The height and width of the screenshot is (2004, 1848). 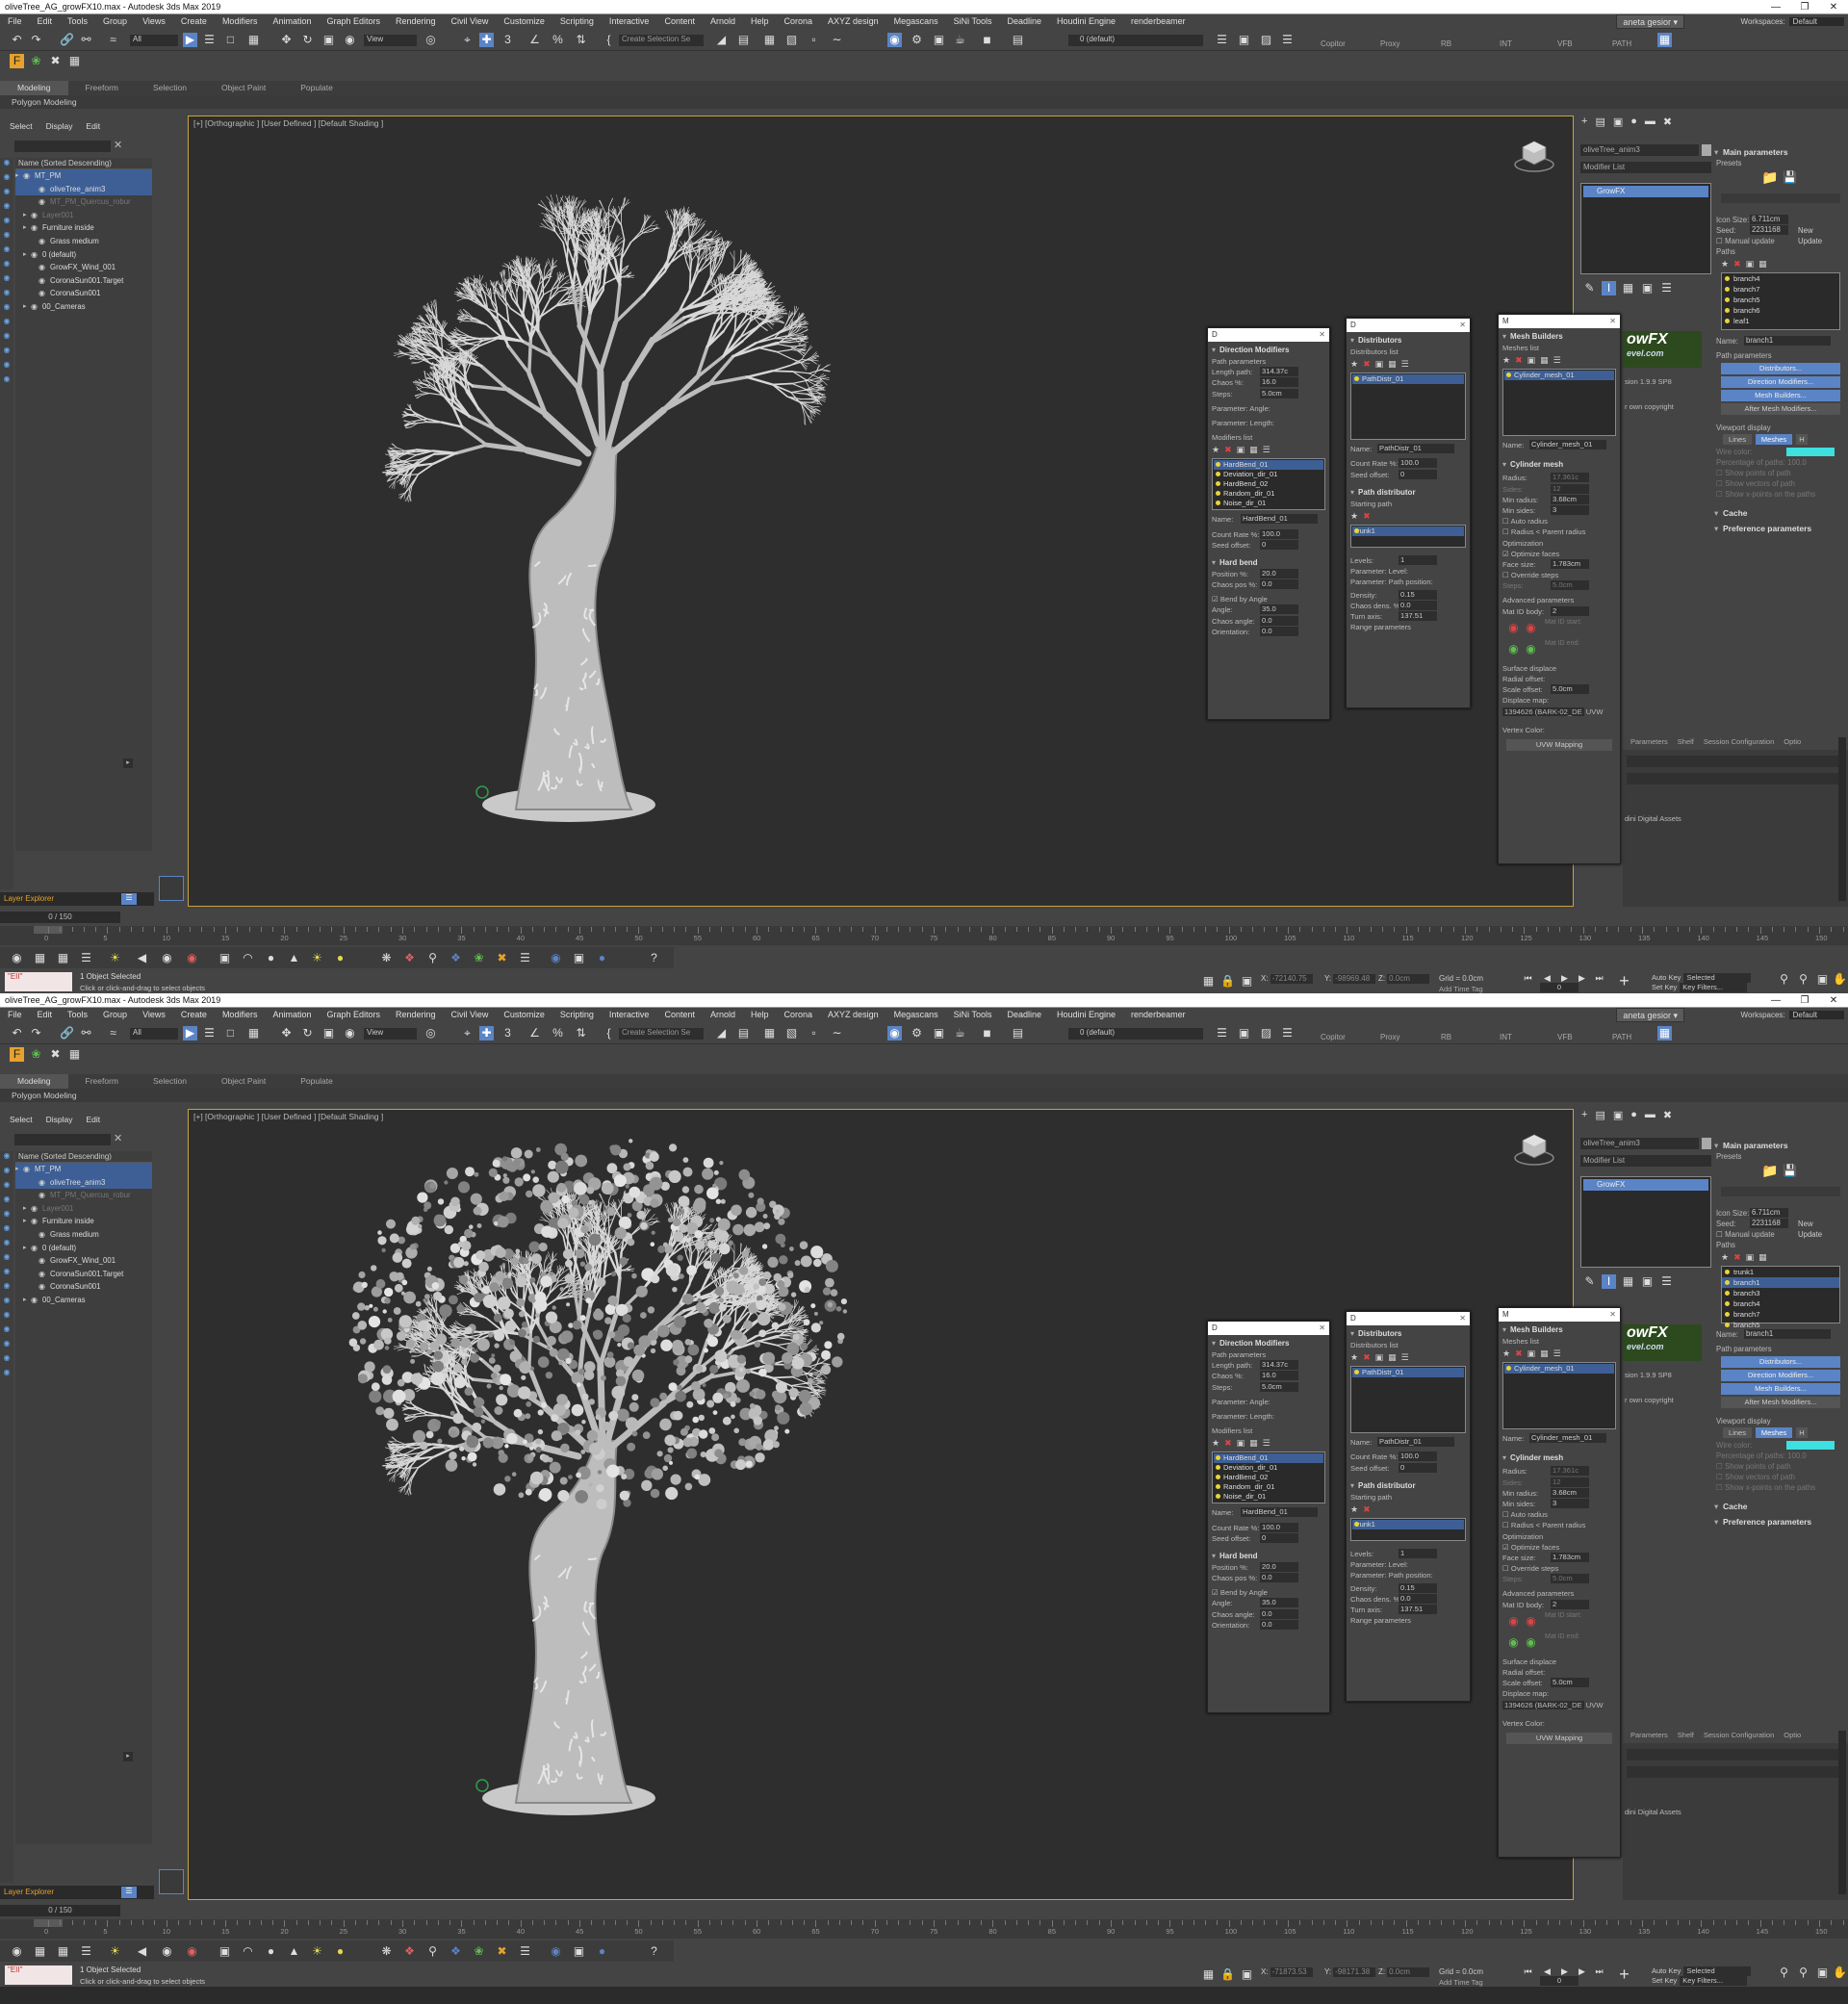 What do you see at coordinates (83, 228) in the screenshot?
I see `scene-row: ▸ ◉ Furniture inside` at bounding box center [83, 228].